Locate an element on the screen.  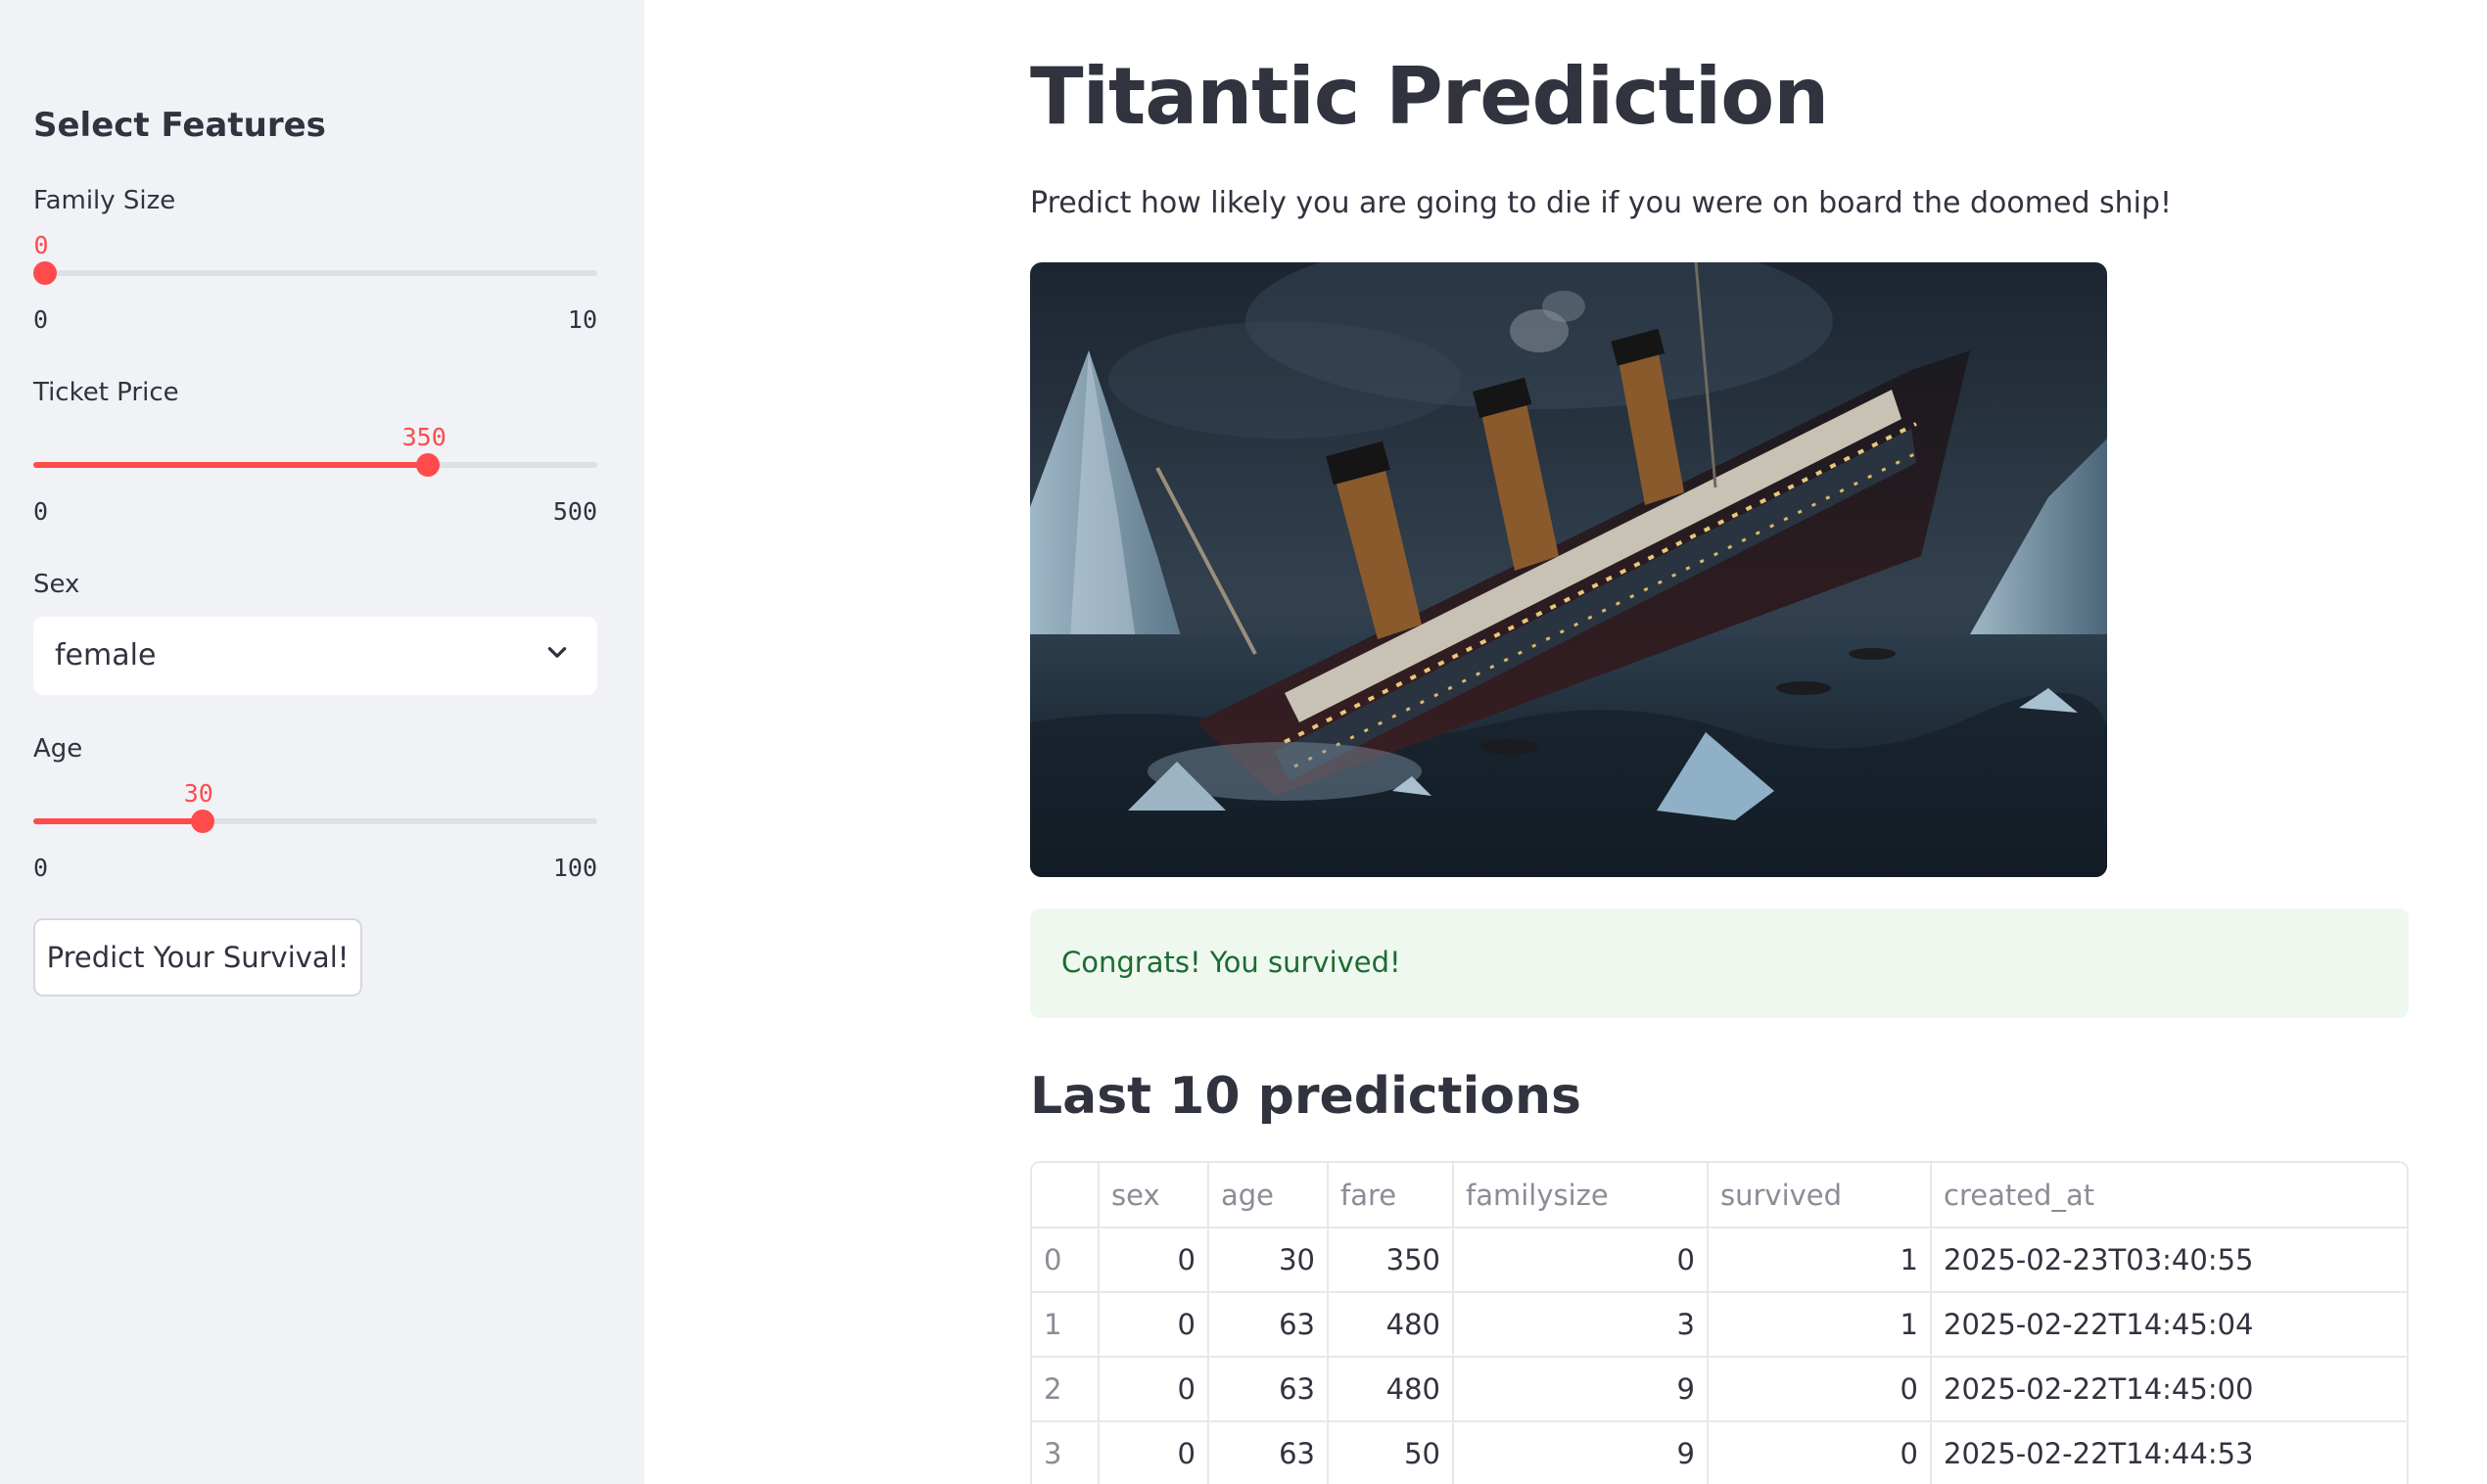
predictions-heading: Last 10 predictions is located at coordinates (1305, 1096).